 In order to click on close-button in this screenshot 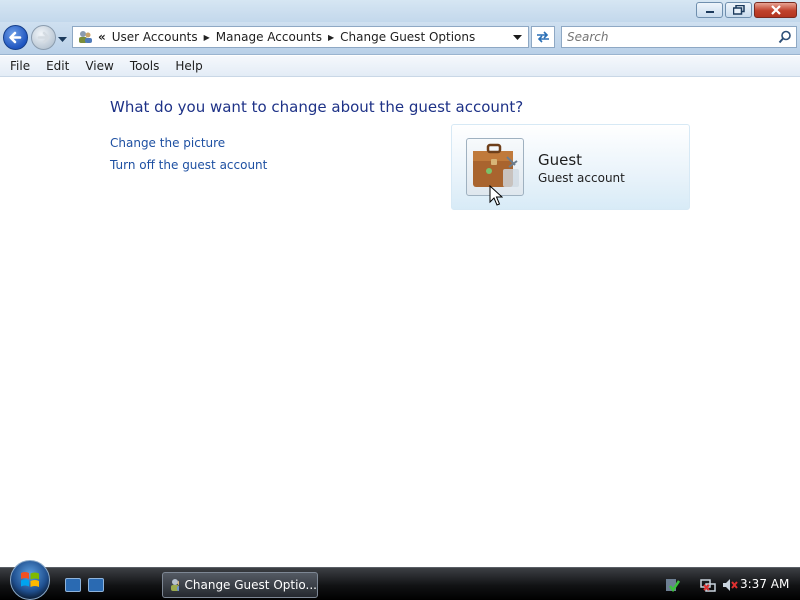, I will do `click(775, 10)`.